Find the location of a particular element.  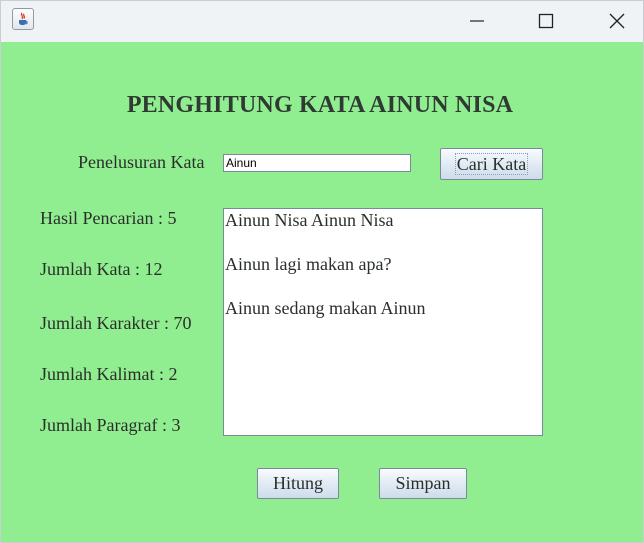

text-line: Ainun lagi makan apa? is located at coordinates (308, 264).